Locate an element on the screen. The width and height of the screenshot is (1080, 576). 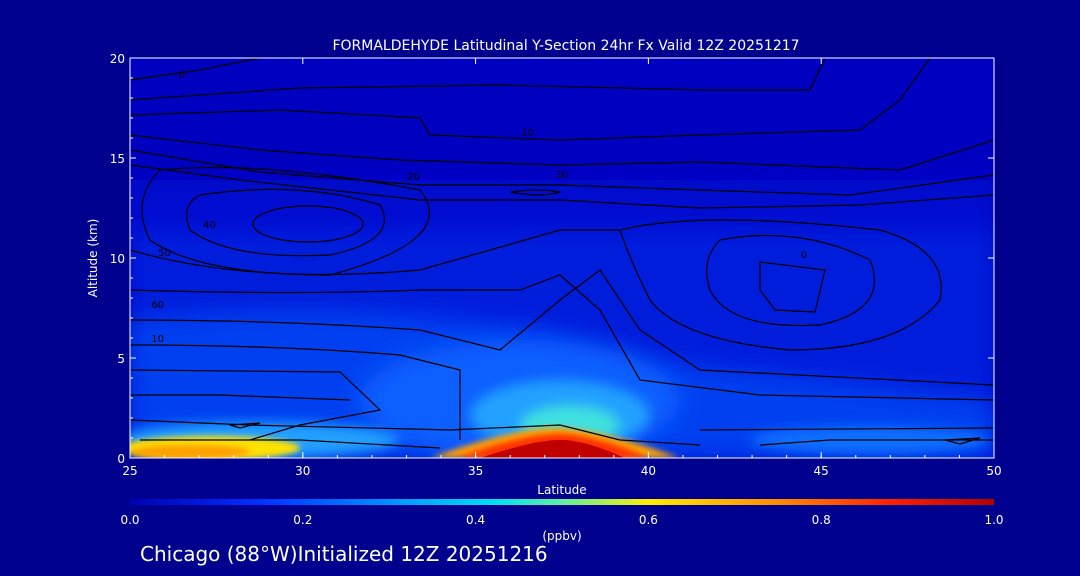
x-axis-label: Latitude is located at coordinates (561, 490).